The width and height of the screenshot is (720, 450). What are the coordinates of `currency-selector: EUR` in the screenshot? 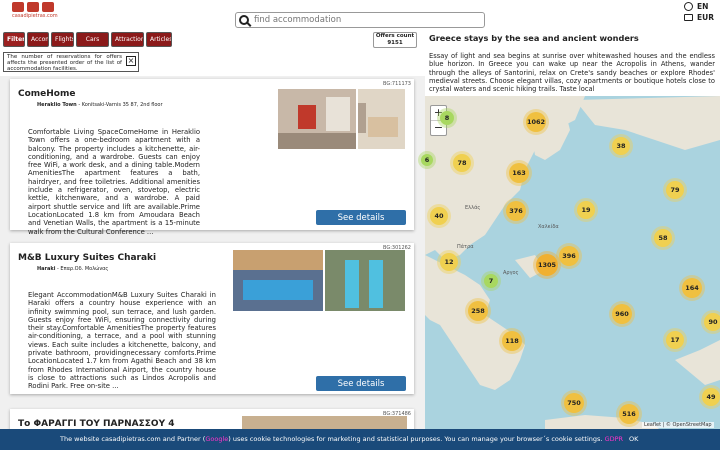 It's located at (699, 17).